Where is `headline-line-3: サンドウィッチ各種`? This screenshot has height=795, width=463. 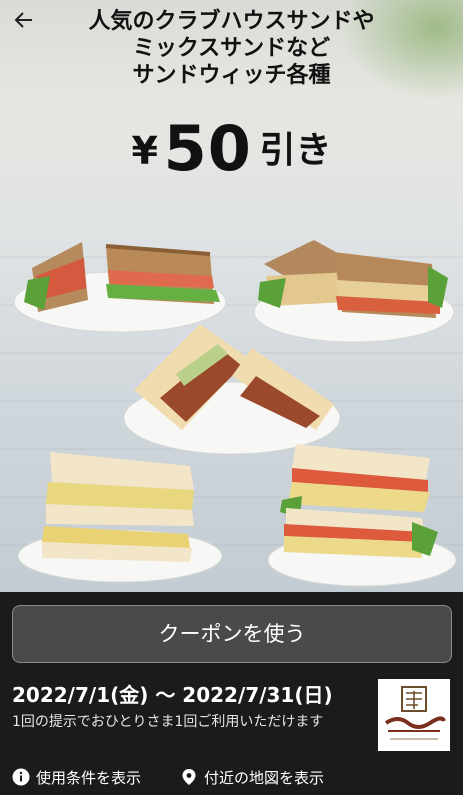 headline-line-3: サンドウィッチ各種 is located at coordinates (231, 75).